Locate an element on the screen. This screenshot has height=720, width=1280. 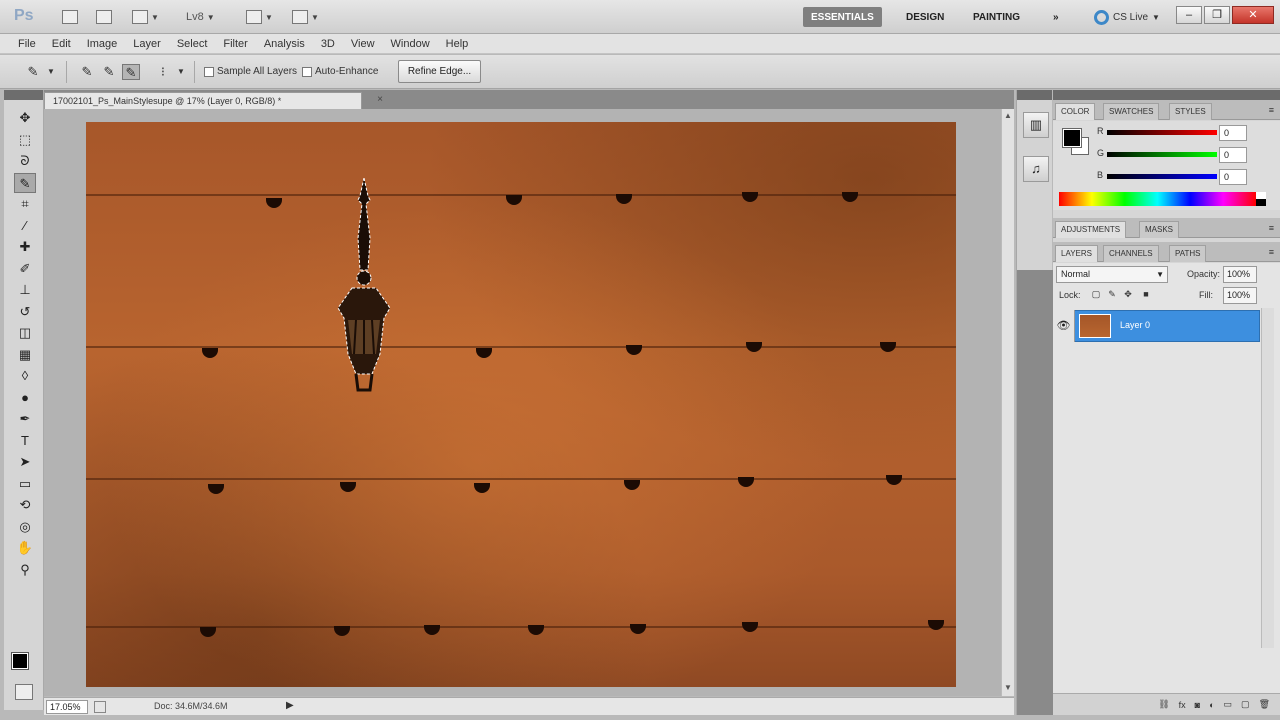
tools-panel-header is located at coordinates (23, 95).